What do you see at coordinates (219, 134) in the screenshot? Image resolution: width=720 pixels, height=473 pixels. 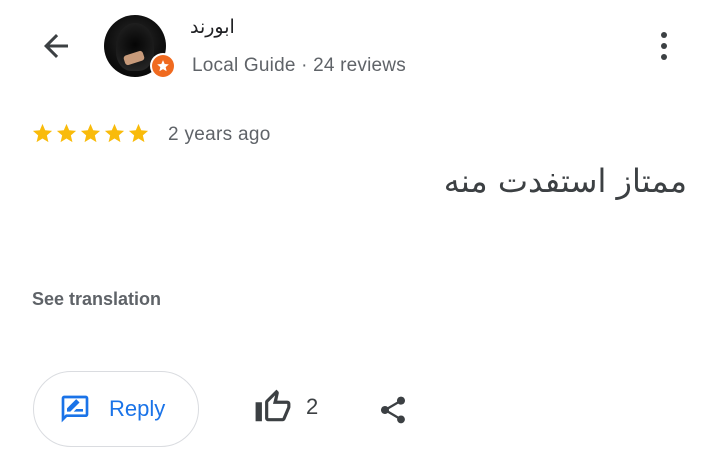 I see `review-date: 2 years ago` at bounding box center [219, 134].